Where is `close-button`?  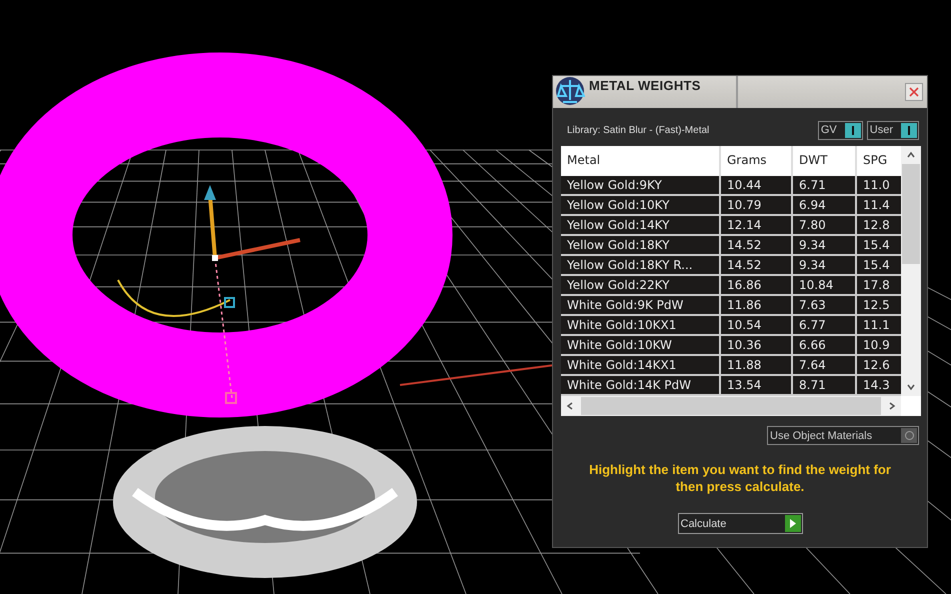 close-button is located at coordinates (914, 92).